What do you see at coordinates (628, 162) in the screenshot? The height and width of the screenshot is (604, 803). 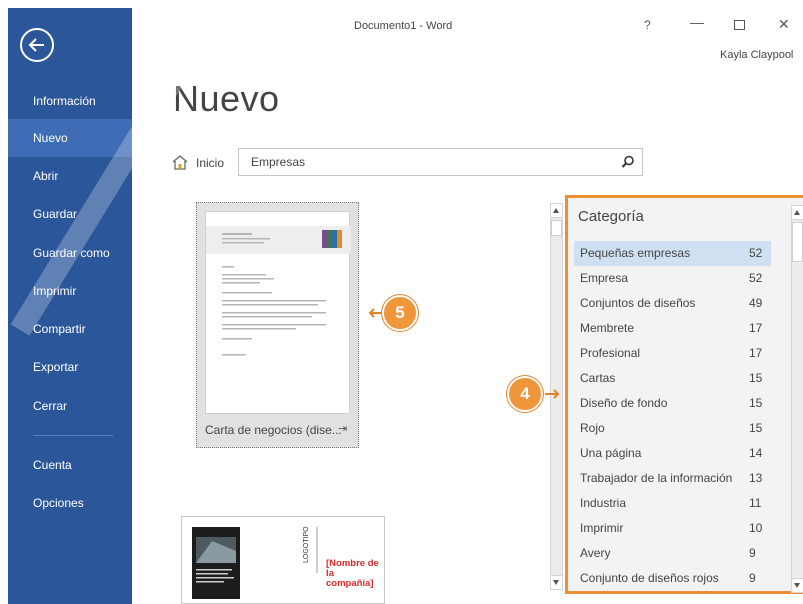 I see `search-icon` at bounding box center [628, 162].